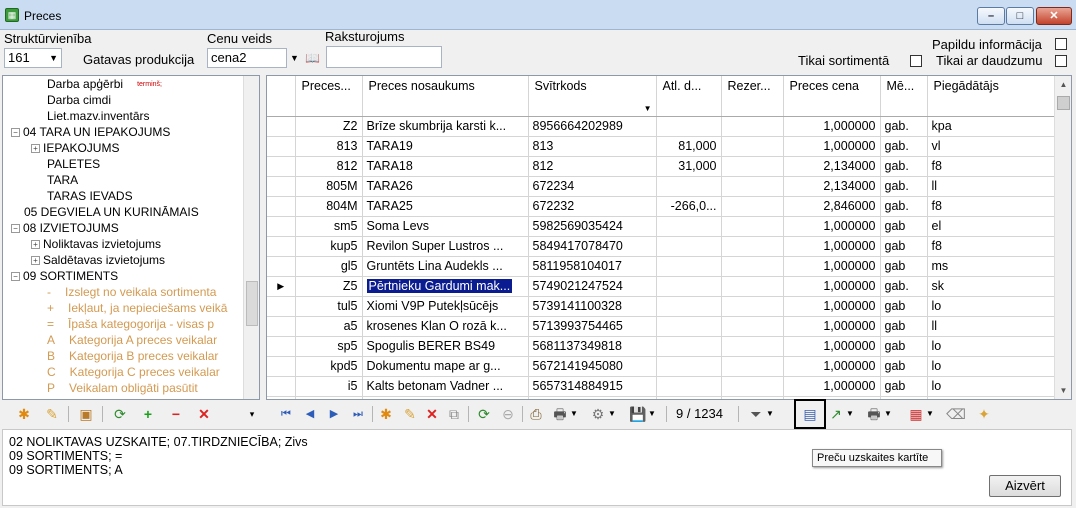 The height and width of the screenshot is (508, 1076). What do you see at coordinates (329, 206) in the screenshot?
I see `table-cell: 804M` at bounding box center [329, 206].